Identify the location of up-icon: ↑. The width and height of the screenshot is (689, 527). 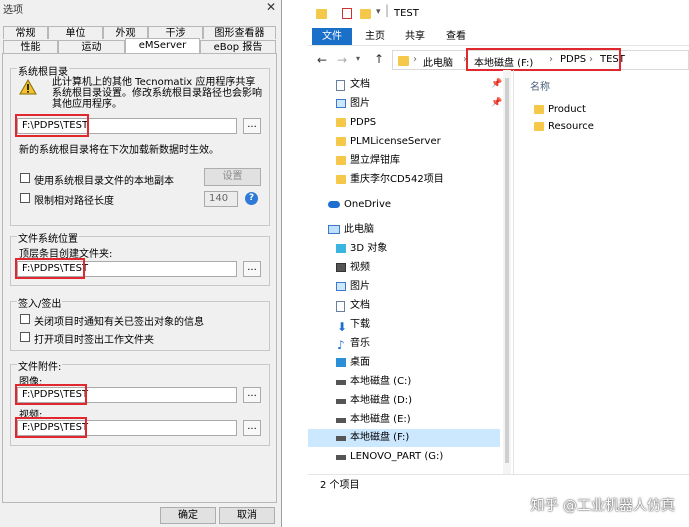
(379, 59).